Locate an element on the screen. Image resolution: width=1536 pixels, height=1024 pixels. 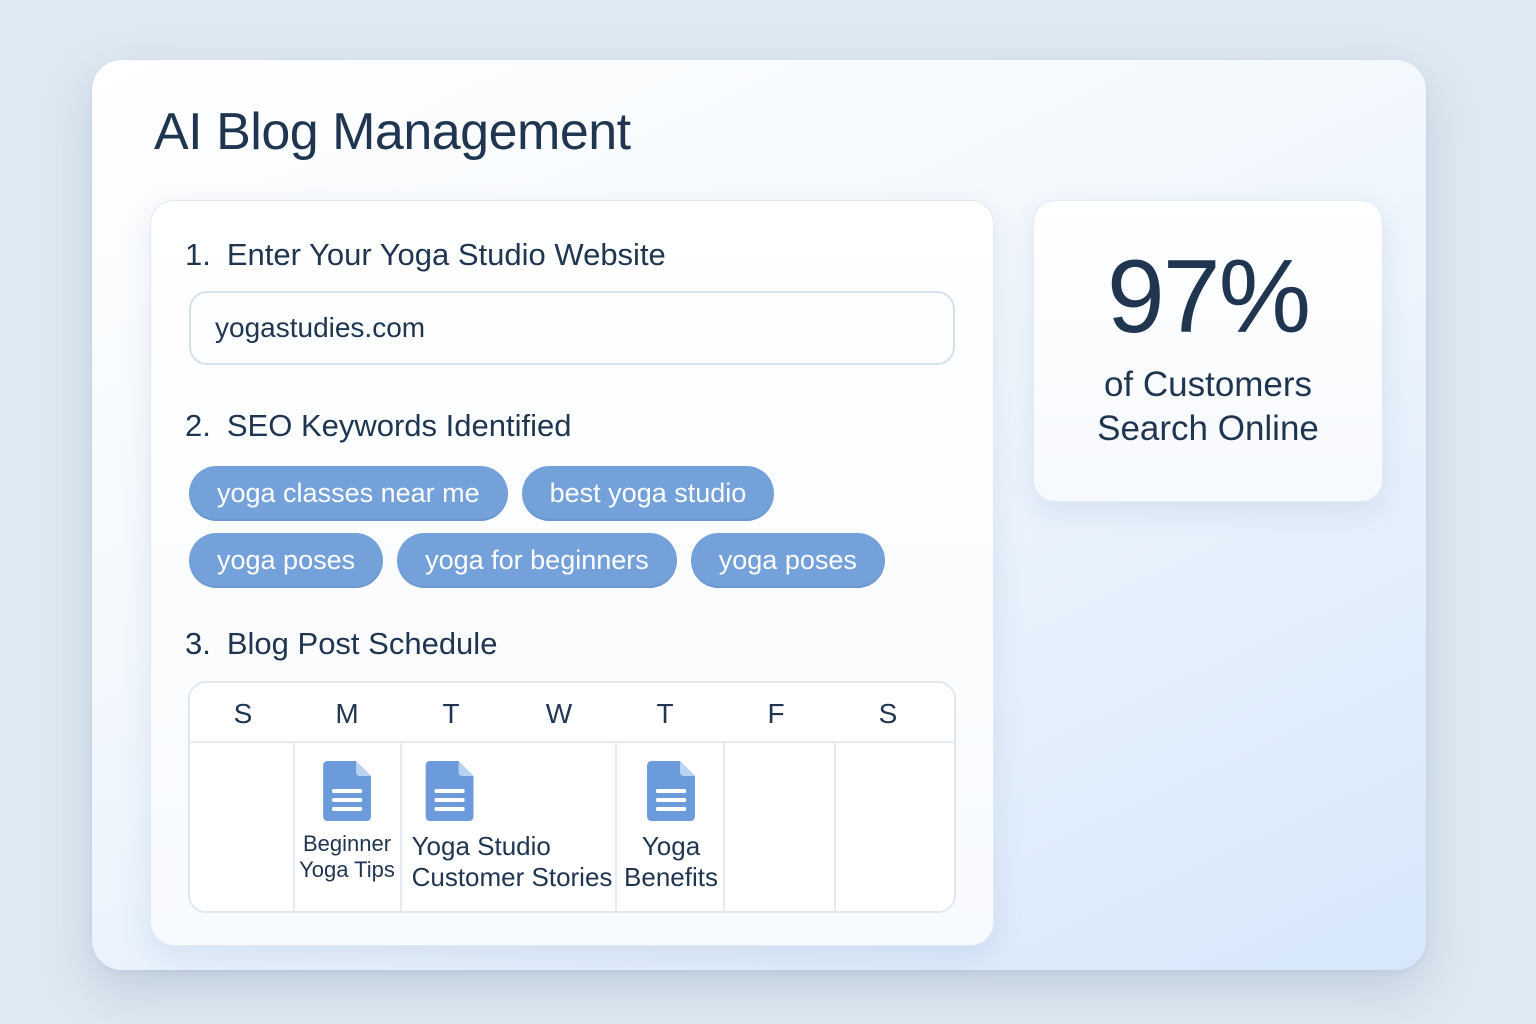
day-label-tuesday: T is located at coordinates (451, 713).